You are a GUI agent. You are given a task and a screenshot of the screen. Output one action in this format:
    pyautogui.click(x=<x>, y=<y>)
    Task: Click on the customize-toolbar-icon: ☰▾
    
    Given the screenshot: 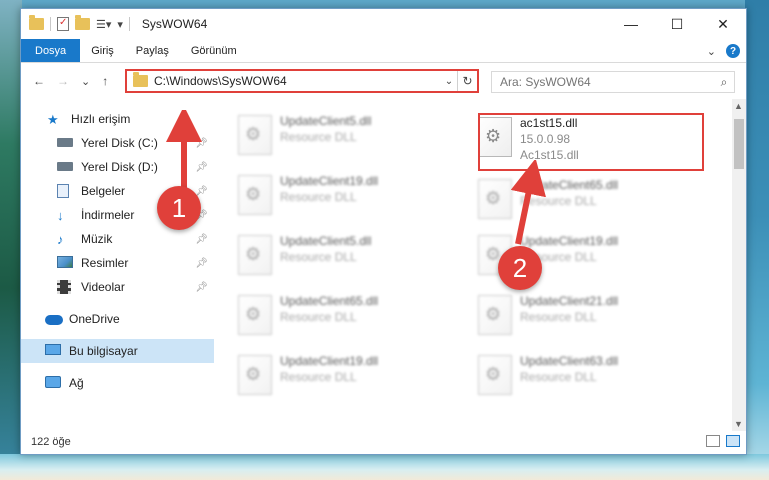 What is the action you would take?
    pyautogui.click(x=103, y=24)
    